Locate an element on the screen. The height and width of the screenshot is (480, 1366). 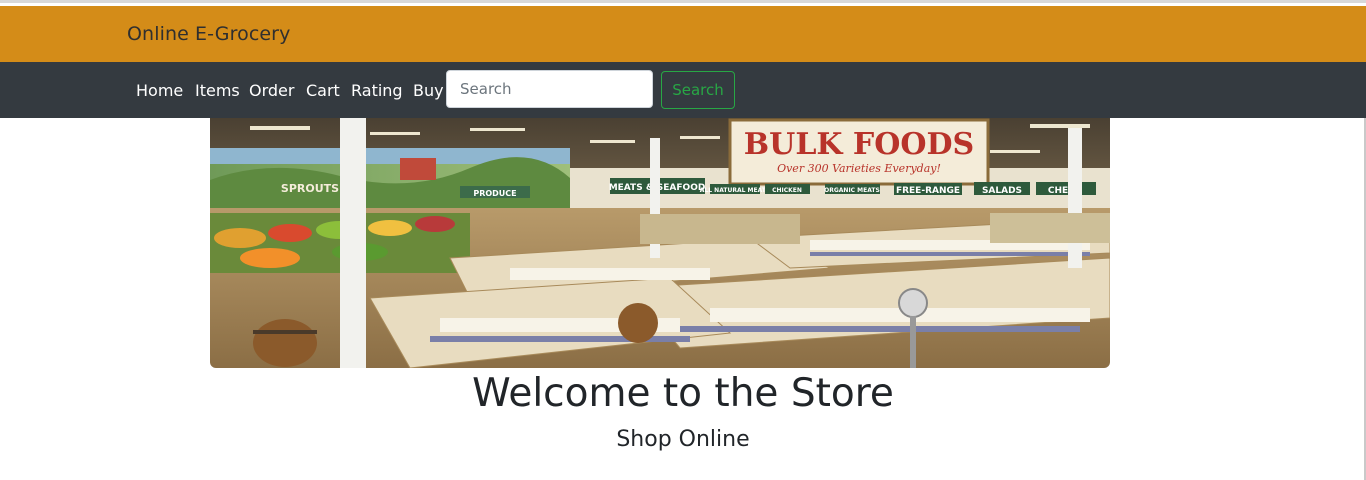
bulk-foods-subtitle: Over 300 Varieties Everyday! is located at coordinates (859, 168).